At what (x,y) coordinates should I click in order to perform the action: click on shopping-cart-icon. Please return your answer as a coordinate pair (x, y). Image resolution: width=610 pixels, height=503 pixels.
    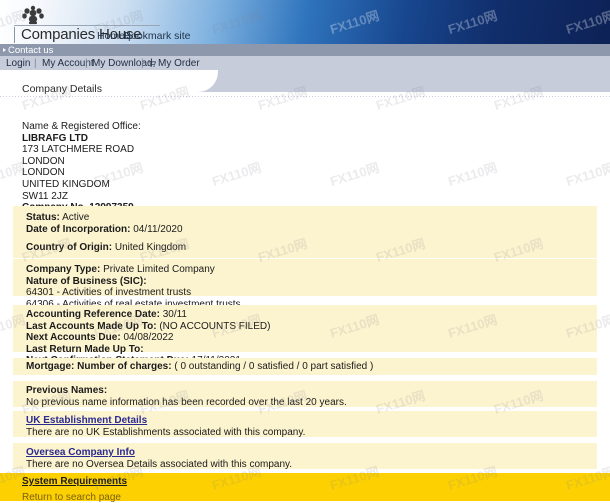
    Looking at the image, I should click on (152, 63).